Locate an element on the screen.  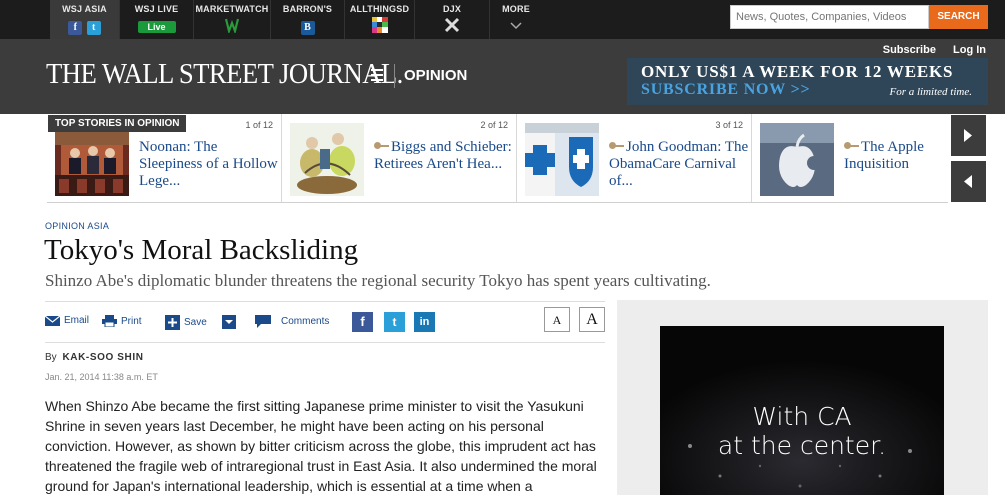
comments-button: Comments is located at coordinates (292, 321).